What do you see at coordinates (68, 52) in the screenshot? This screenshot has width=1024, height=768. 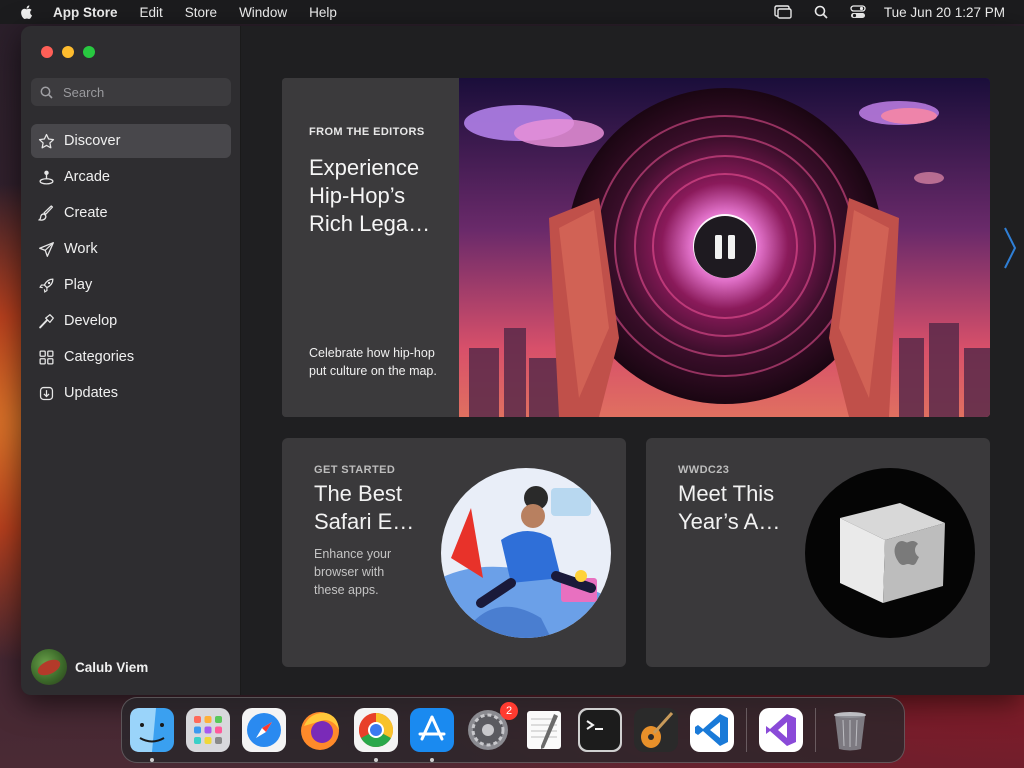 I see `minimize-window-button` at bounding box center [68, 52].